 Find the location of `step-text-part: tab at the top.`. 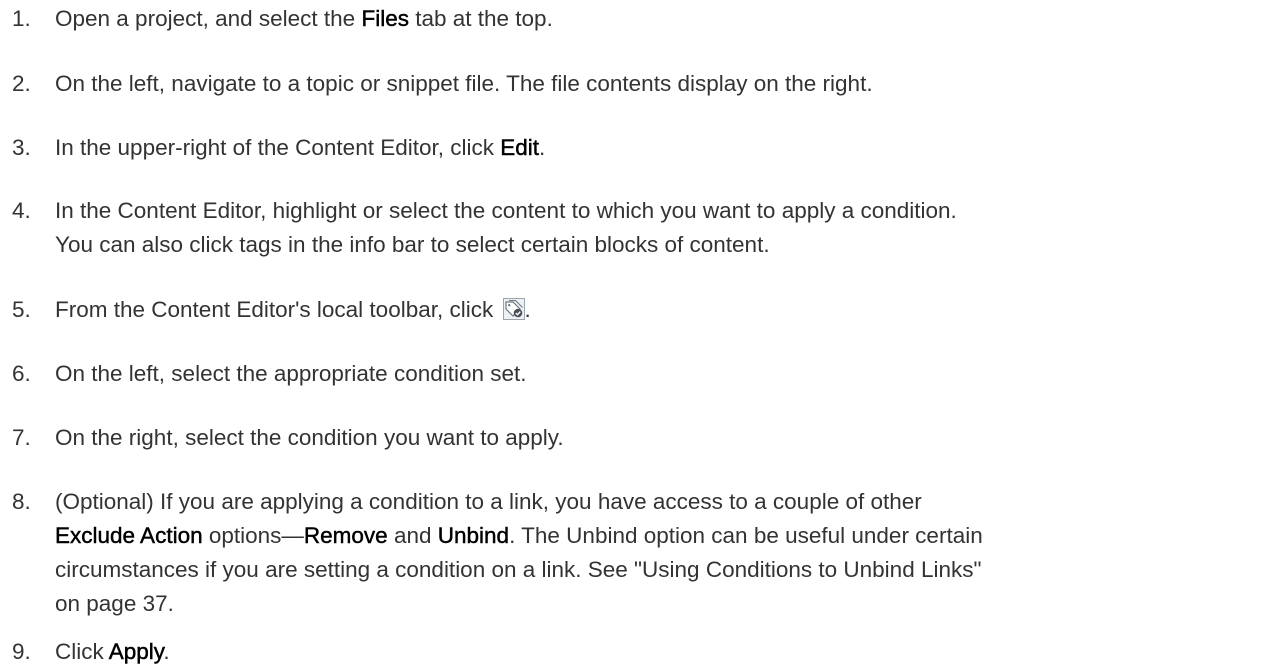

step-text-part: tab at the top. is located at coordinates (480, 18).